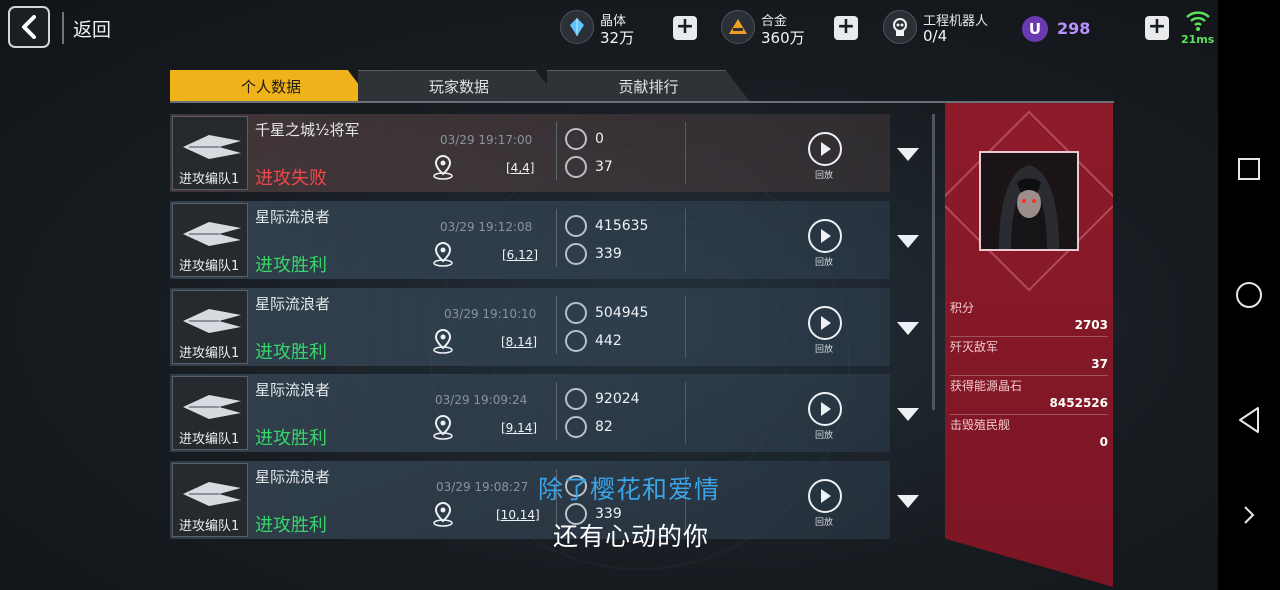 The image size is (1280, 590). I want to click on square-icon, so click(1249, 169).